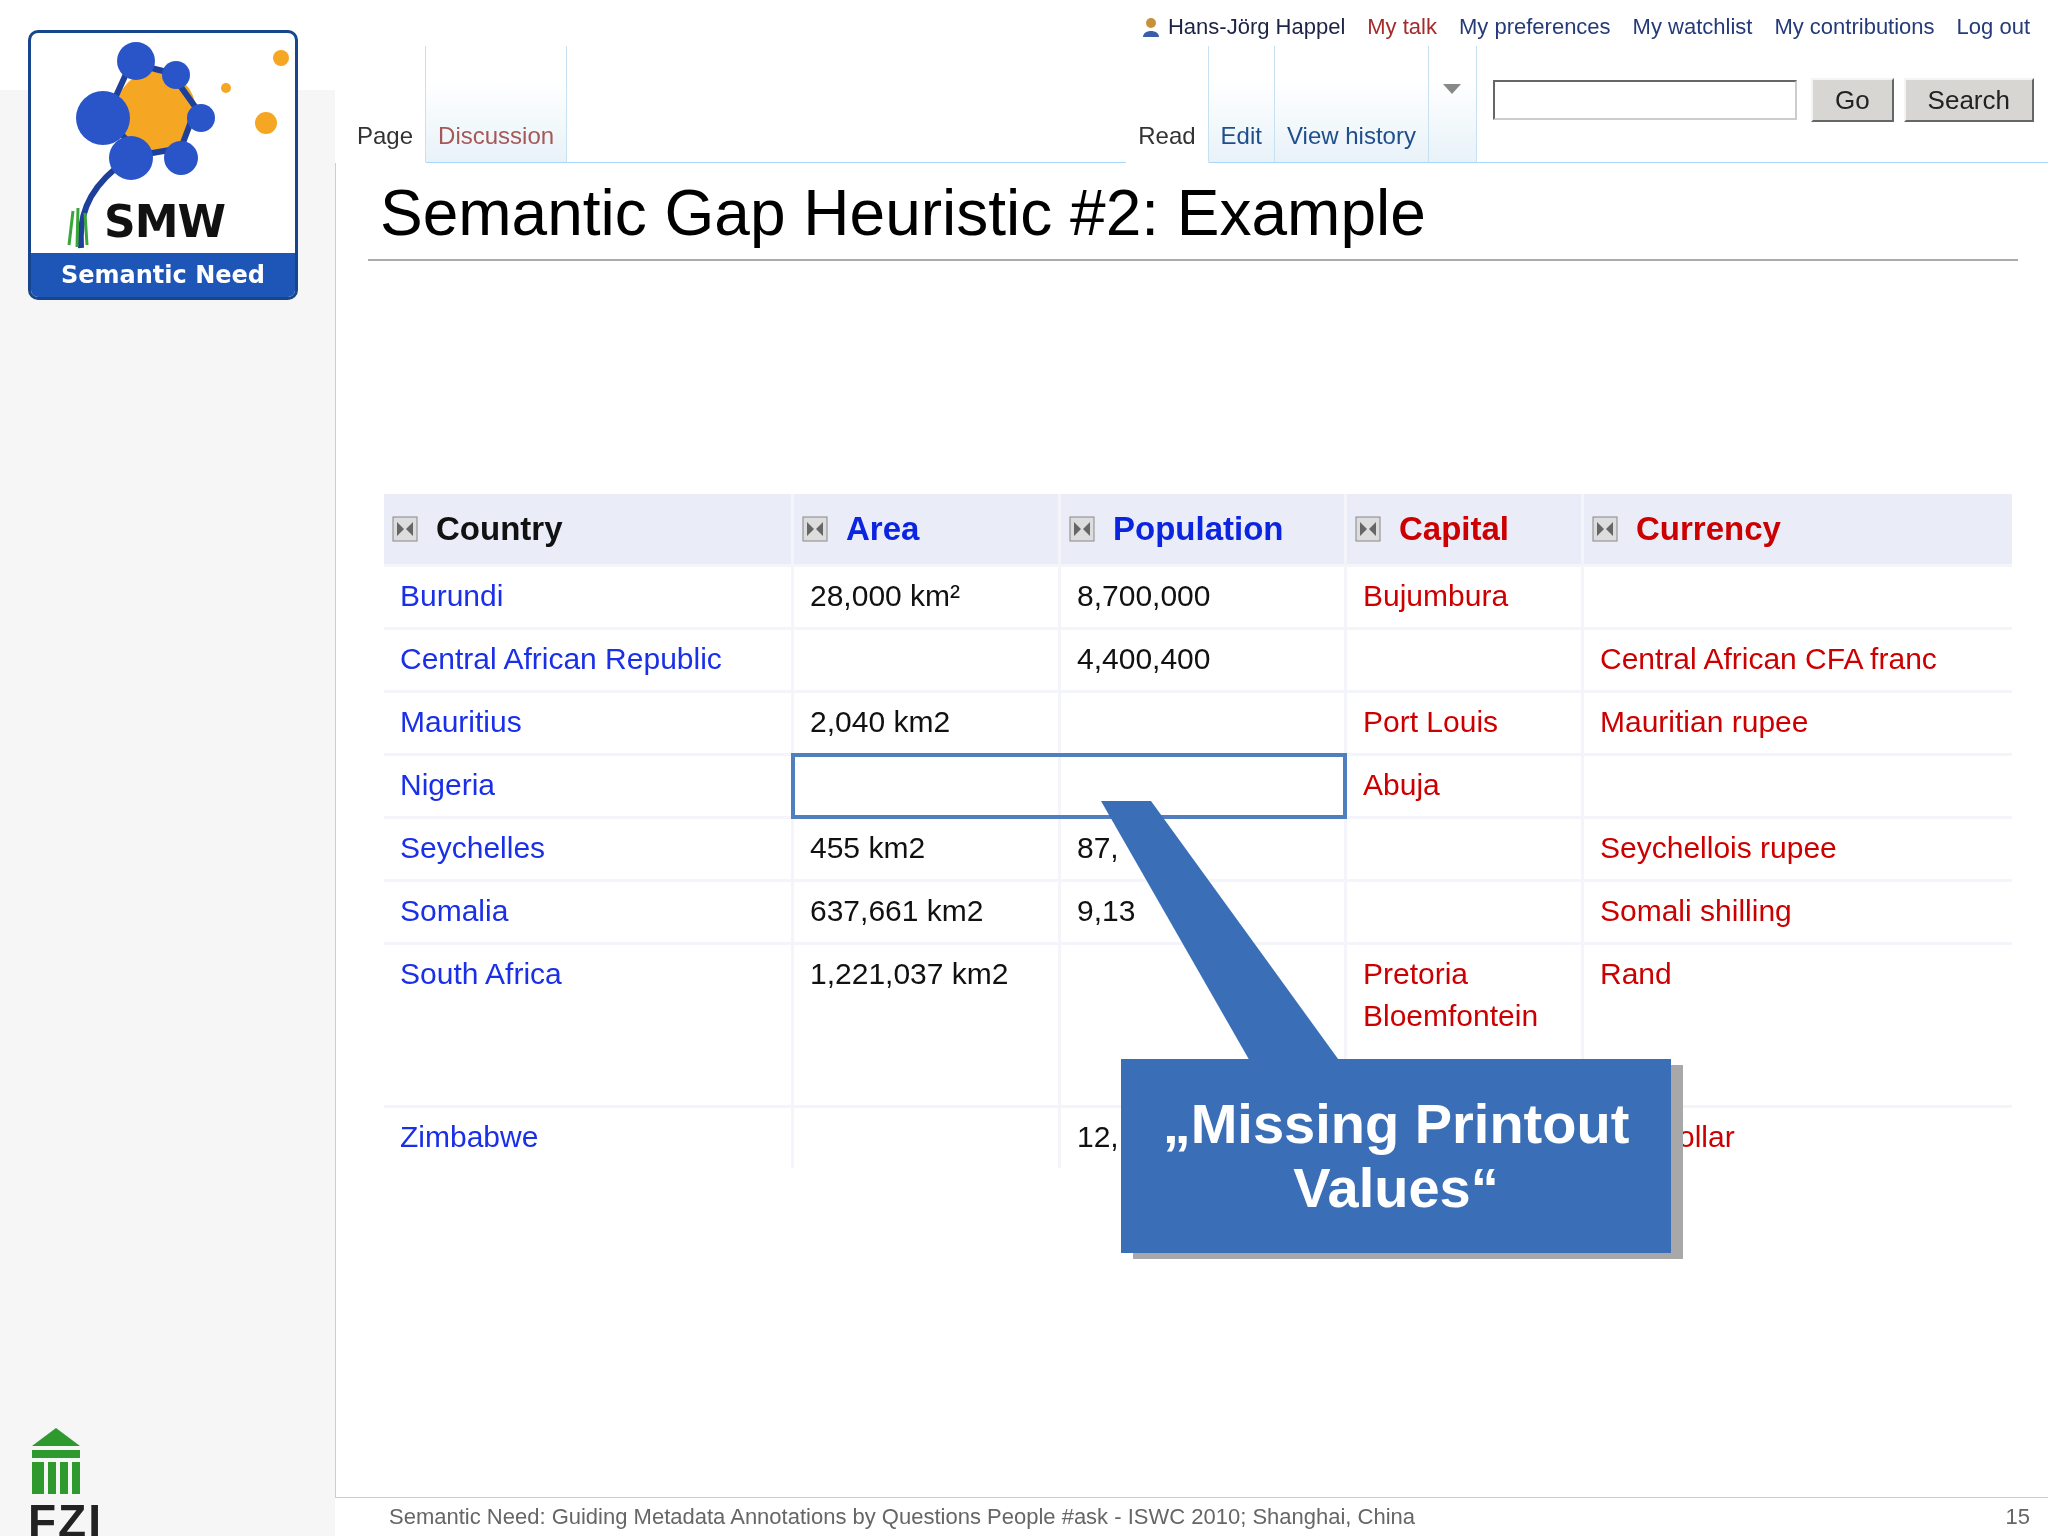 Image resolution: width=2048 pixels, height=1536 pixels. What do you see at coordinates (1431, 721) in the screenshot?
I see `cell-link: Port Louis` at bounding box center [1431, 721].